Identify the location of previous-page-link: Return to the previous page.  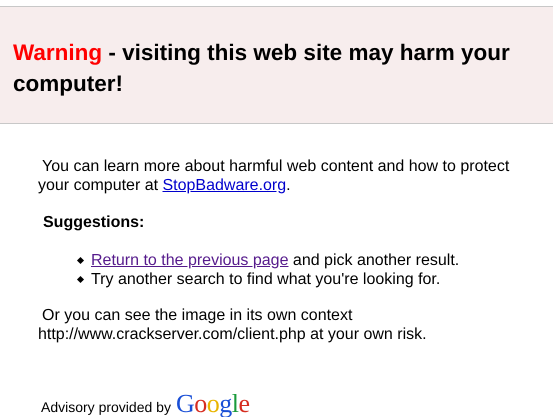
(189, 260).